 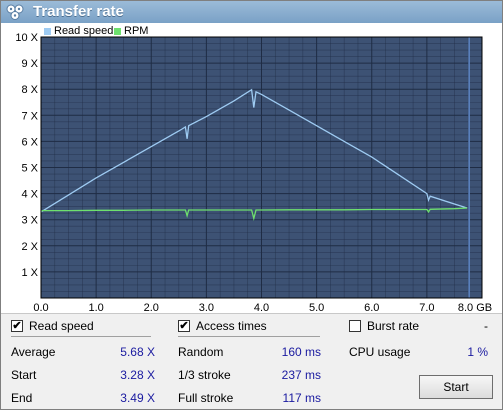 What do you see at coordinates (316, 307) in the screenshot?
I see `x-tick-label: 5.0` at bounding box center [316, 307].